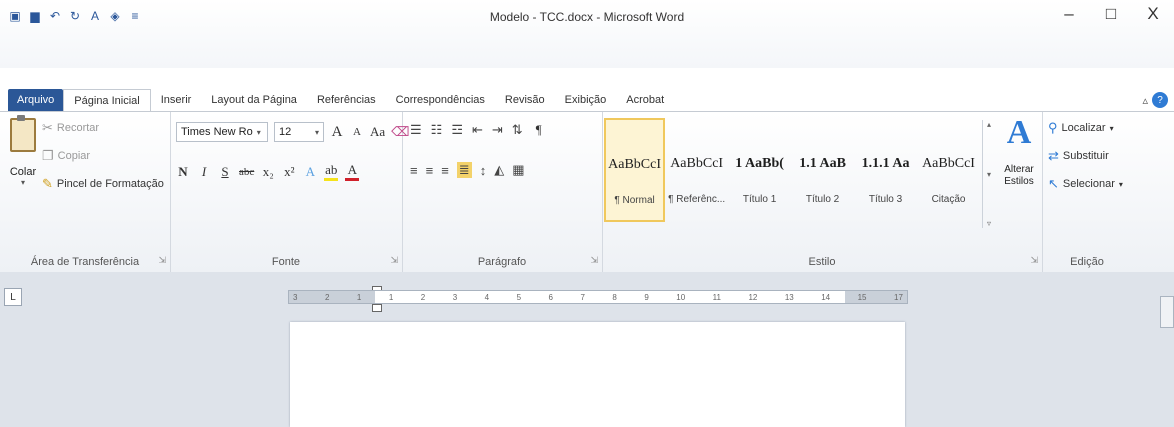 This screenshot has height=427, width=1174. I want to click on font-group-label: Fonte, so click(286, 262).